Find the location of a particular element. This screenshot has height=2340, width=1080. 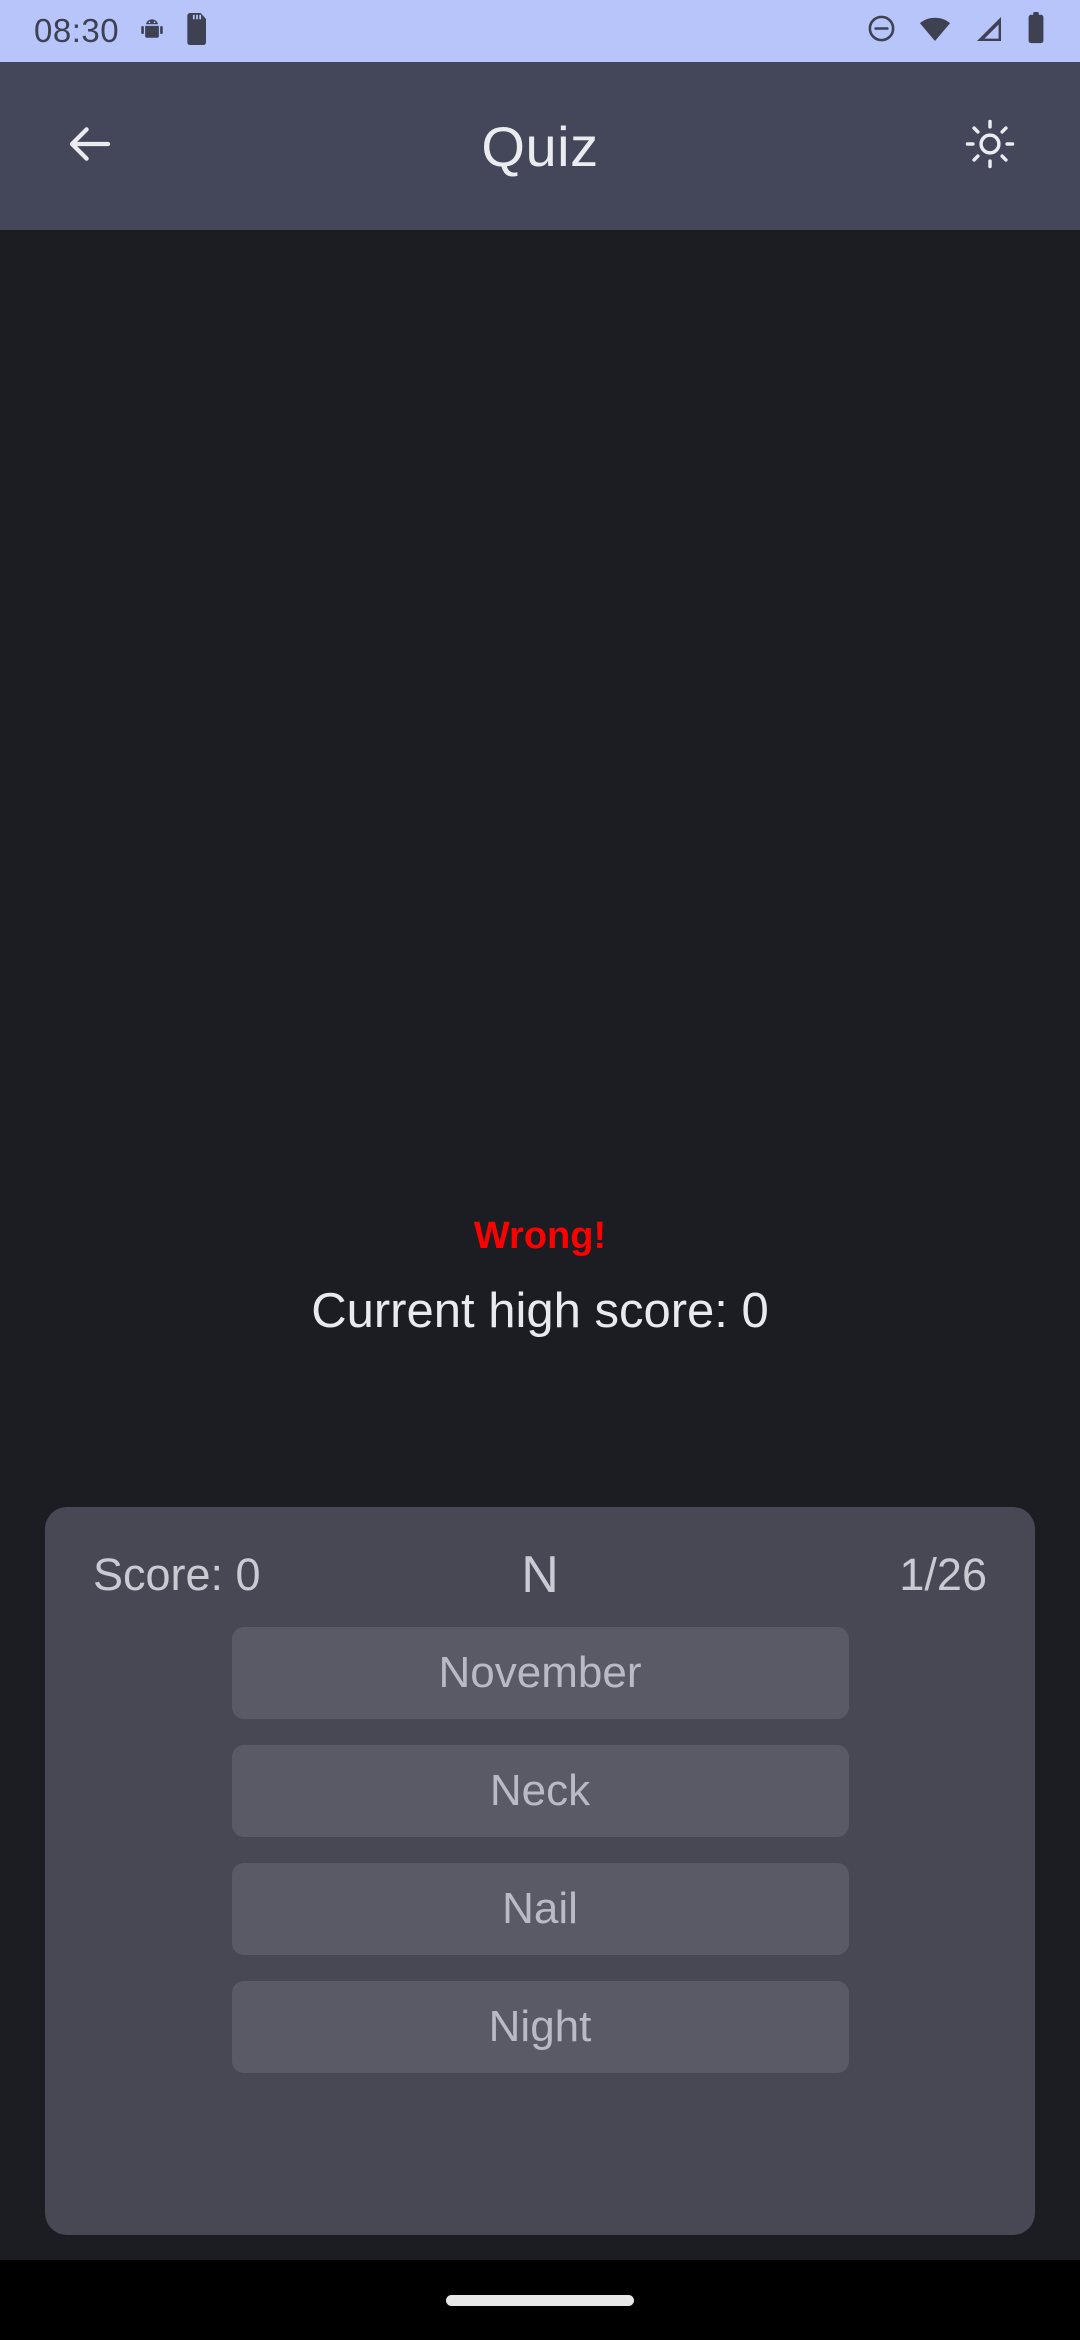

back-button is located at coordinates (90, 146).